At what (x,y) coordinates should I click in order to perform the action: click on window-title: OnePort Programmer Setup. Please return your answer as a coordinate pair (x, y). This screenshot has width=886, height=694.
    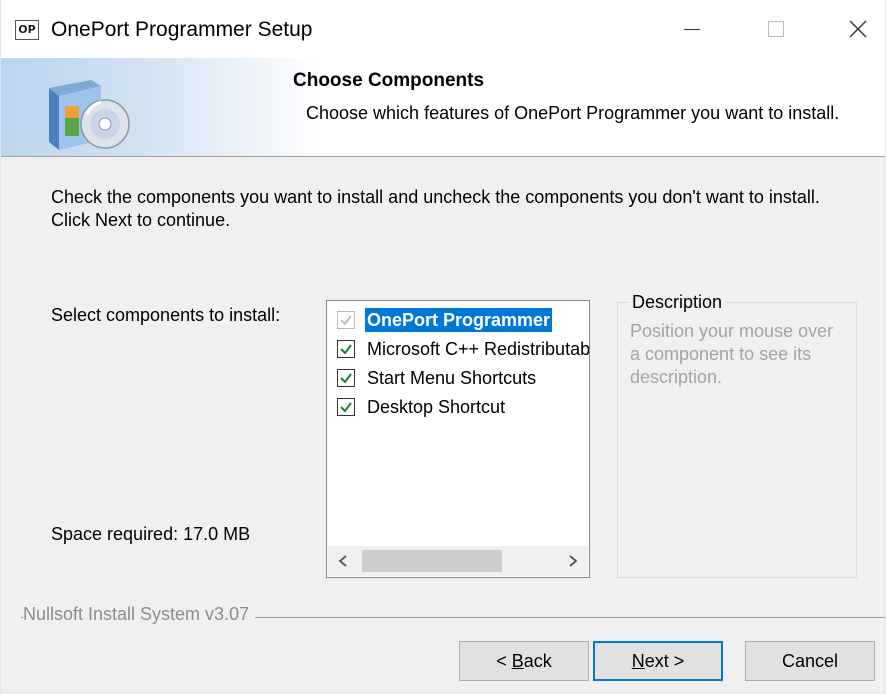
    Looking at the image, I should click on (182, 29).